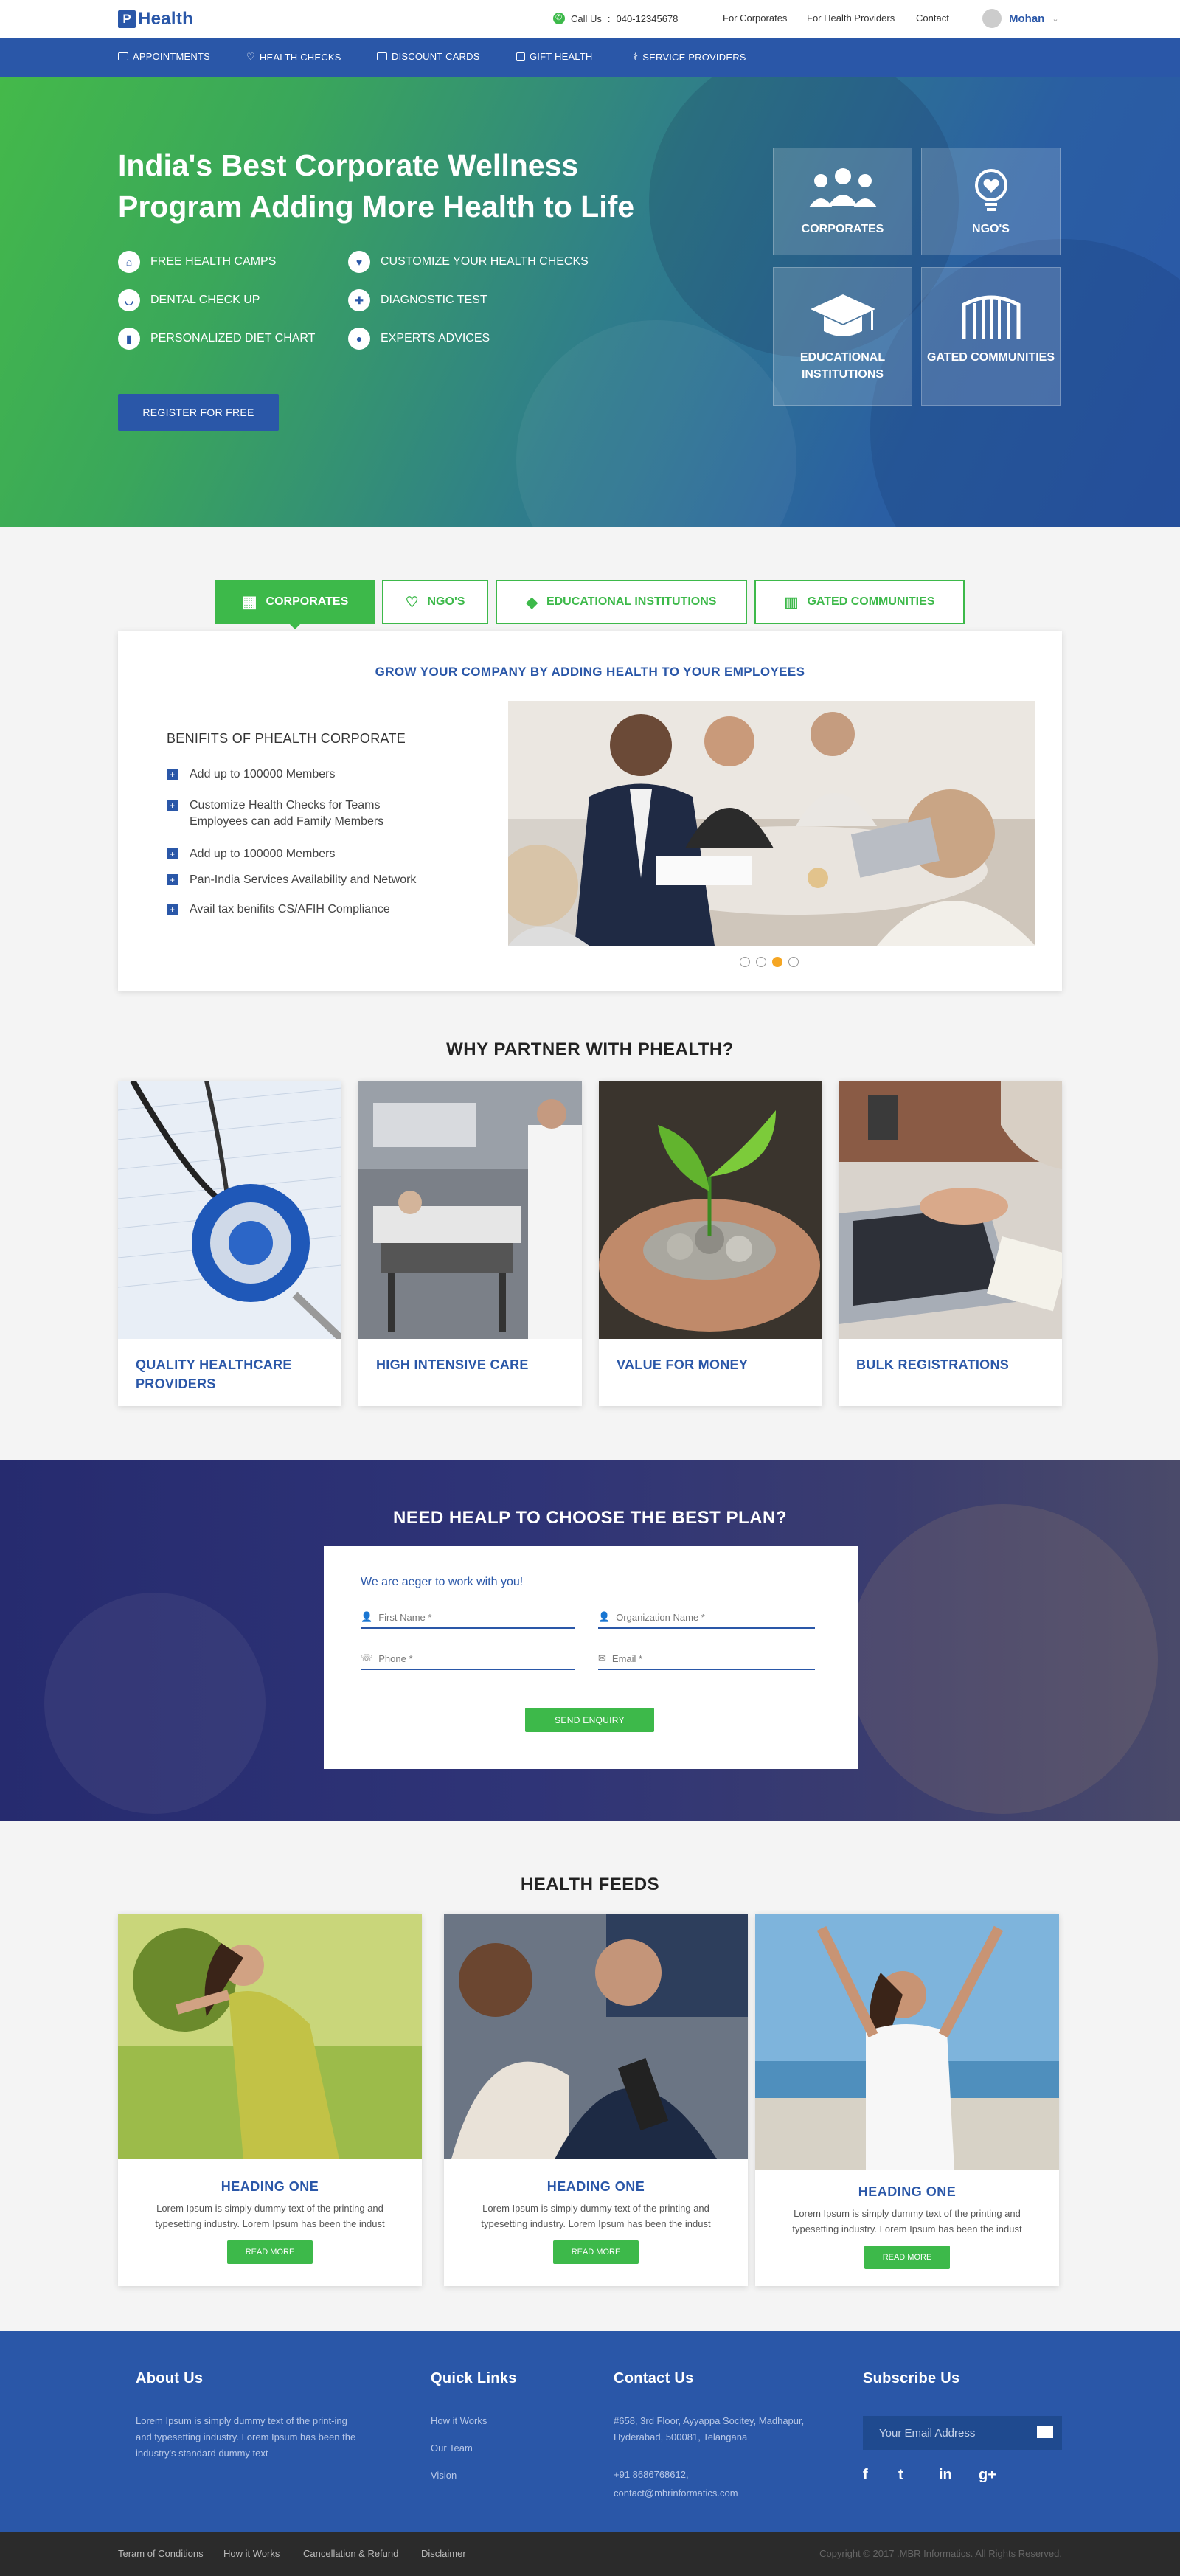  I want to click on logo-text: Health, so click(166, 19).